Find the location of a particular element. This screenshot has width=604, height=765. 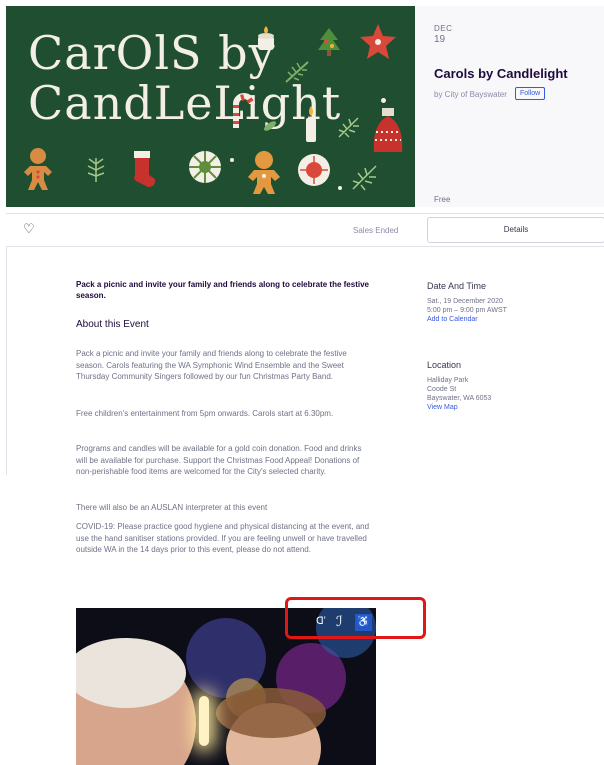

ornament-icon is located at coordinates (314, 173).